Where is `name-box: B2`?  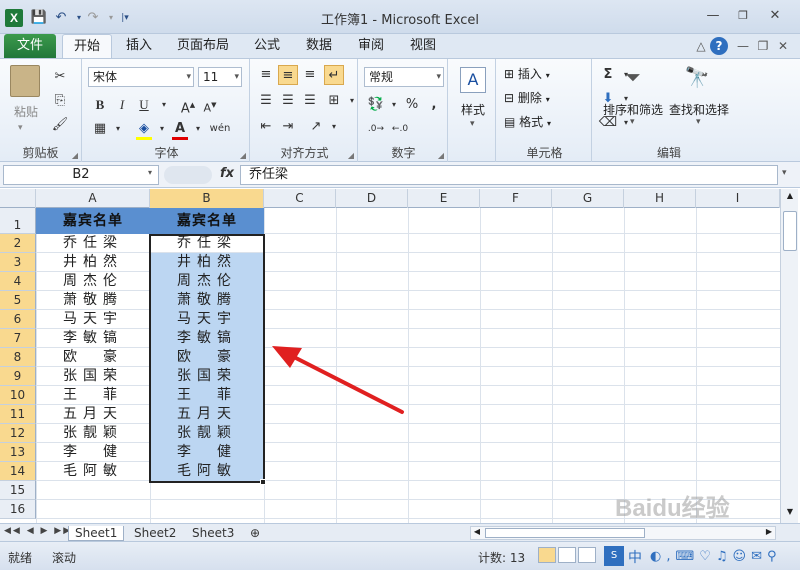 name-box: B2 is located at coordinates (81, 175).